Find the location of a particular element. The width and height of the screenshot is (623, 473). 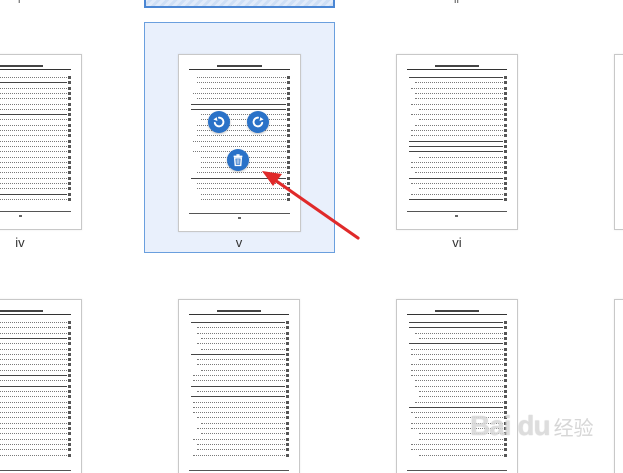

watermark: Bai du 经验 is located at coordinates (532, 426).